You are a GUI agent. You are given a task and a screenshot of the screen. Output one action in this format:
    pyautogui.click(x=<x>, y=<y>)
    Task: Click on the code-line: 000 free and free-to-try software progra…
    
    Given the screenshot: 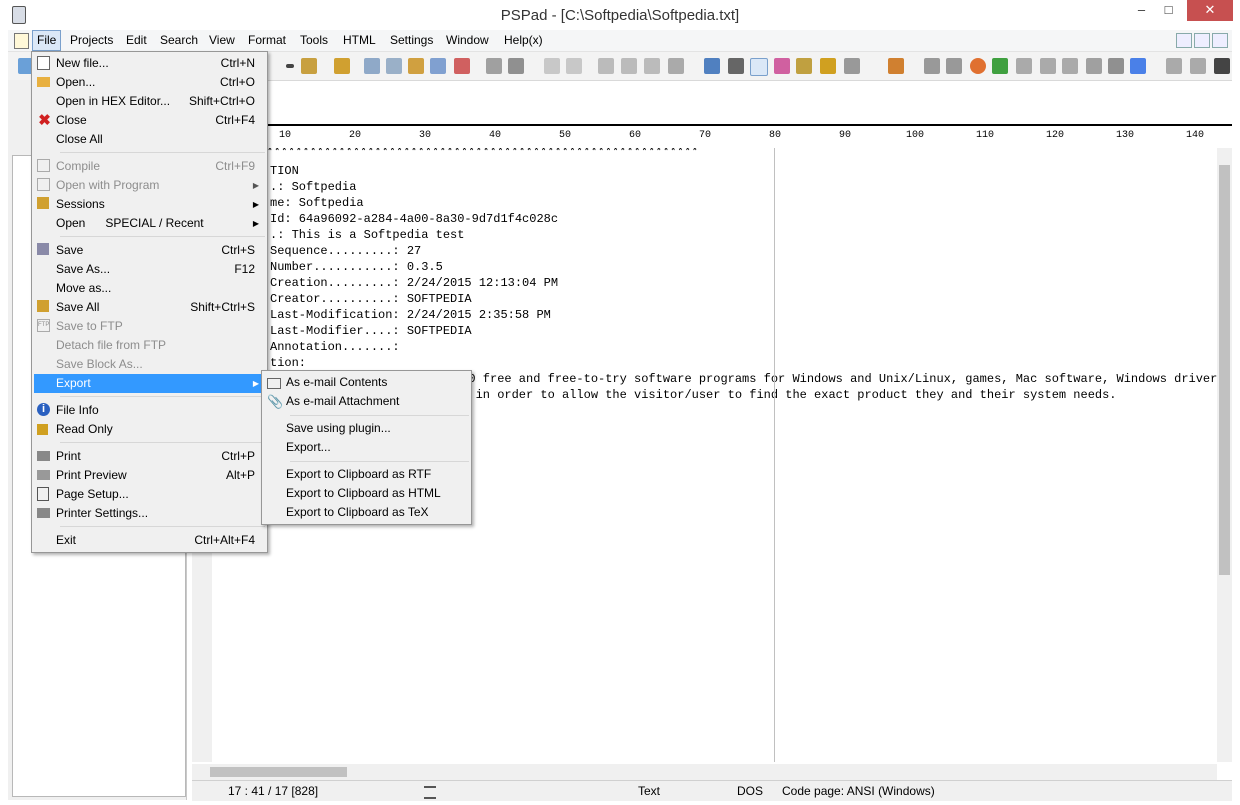 What is the action you would take?
    pyautogui.click(x=835, y=379)
    